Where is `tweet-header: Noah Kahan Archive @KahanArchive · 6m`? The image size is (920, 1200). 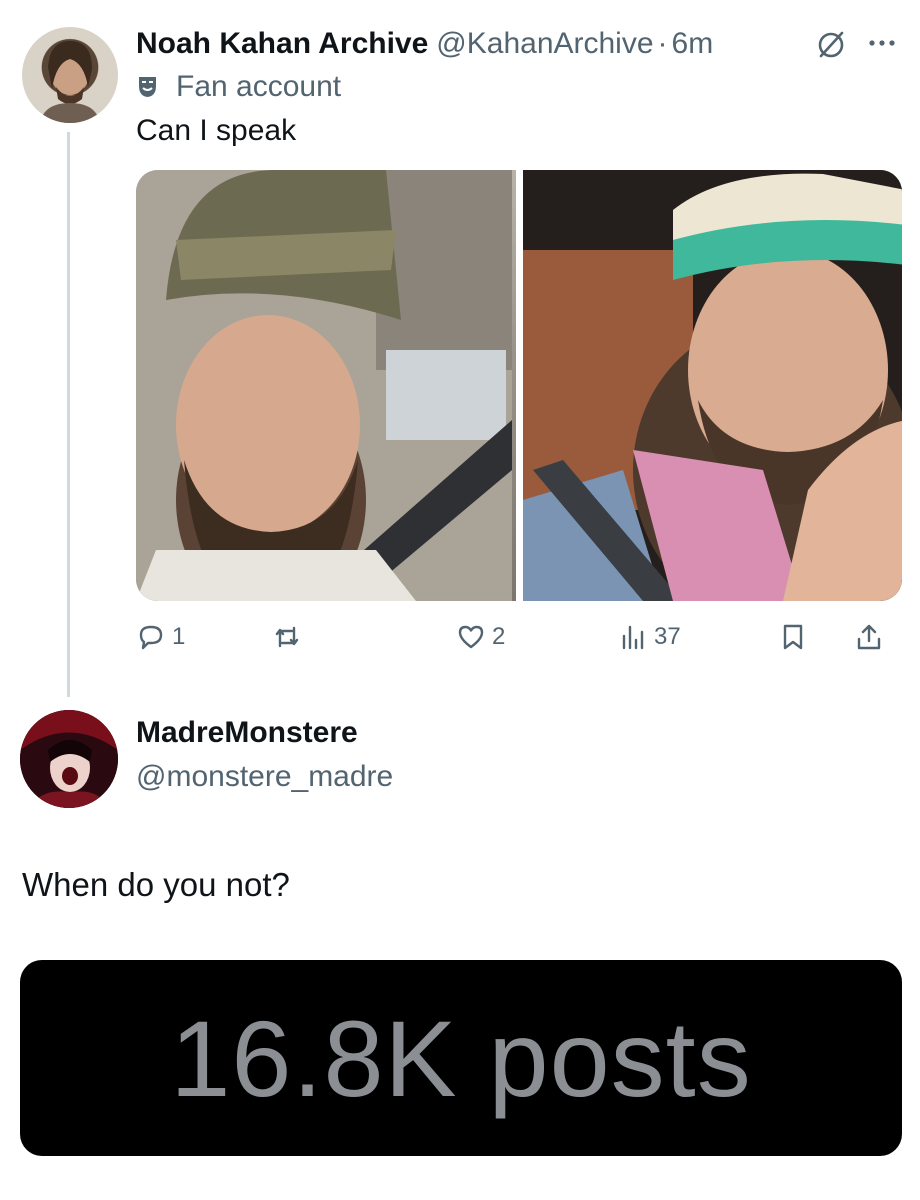
tweet-header: Noah Kahan Archive @KahanArchive · 6m is located at coordinates (424, 44).